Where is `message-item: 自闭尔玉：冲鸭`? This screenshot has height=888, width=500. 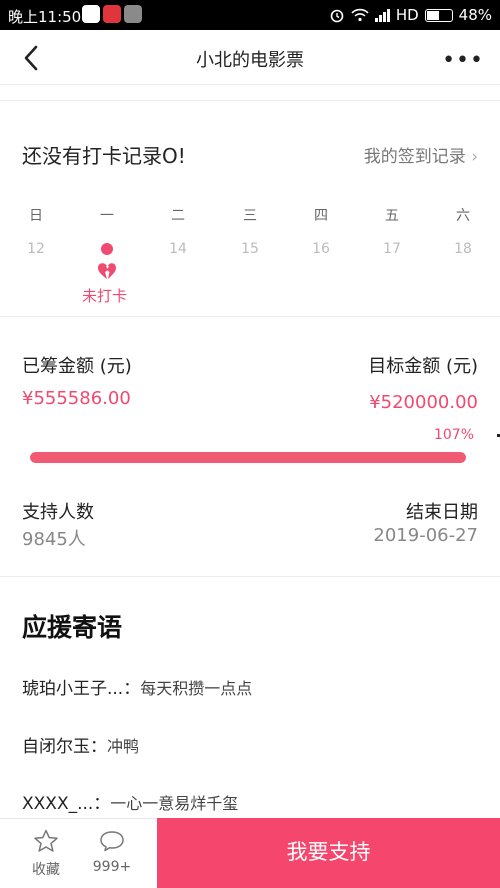 message-item: 自闭尔玉：冲鸭 is located at coordinates (80, 744).